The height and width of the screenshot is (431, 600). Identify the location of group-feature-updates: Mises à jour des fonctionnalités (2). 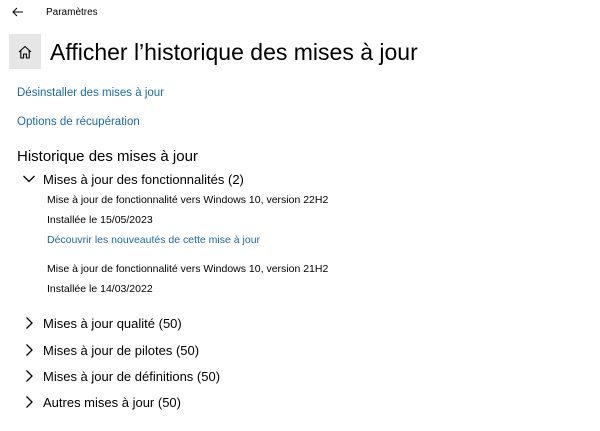
(133, 179).